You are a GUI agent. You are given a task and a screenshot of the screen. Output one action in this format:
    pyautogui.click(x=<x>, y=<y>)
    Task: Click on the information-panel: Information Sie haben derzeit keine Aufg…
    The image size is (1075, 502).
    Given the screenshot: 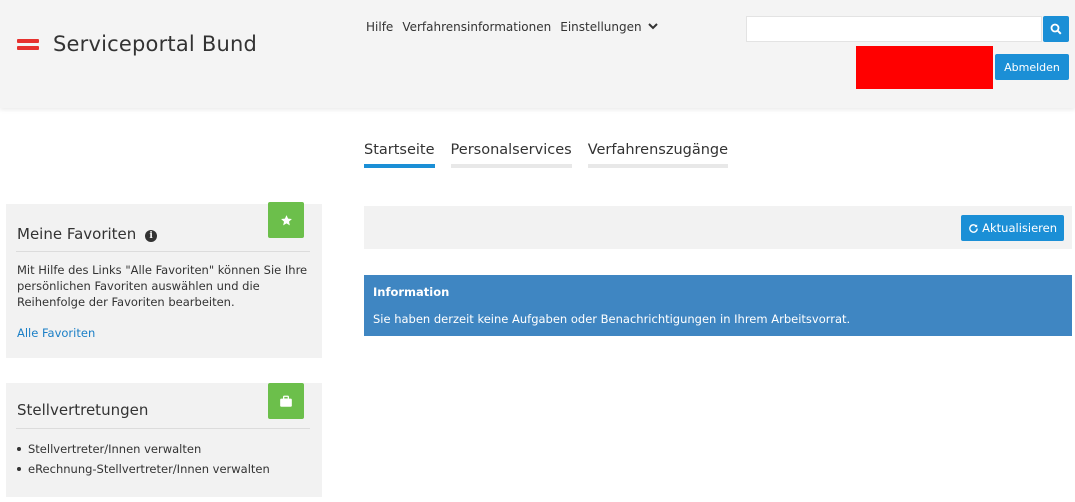 What is the action you would take?
    pyautogui.click(x=718, y=305)
    